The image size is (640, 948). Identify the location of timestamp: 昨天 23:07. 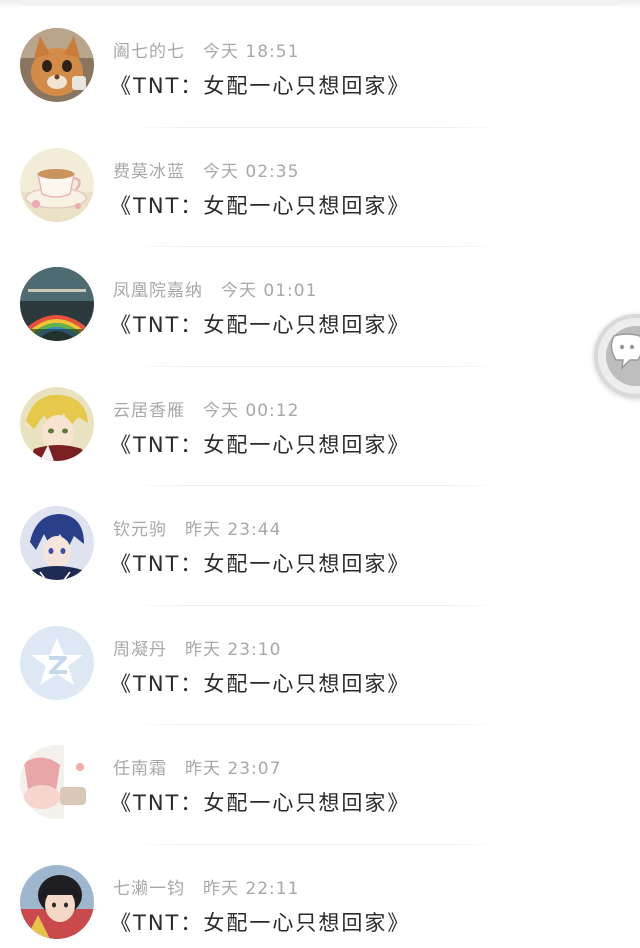
(233, 769).